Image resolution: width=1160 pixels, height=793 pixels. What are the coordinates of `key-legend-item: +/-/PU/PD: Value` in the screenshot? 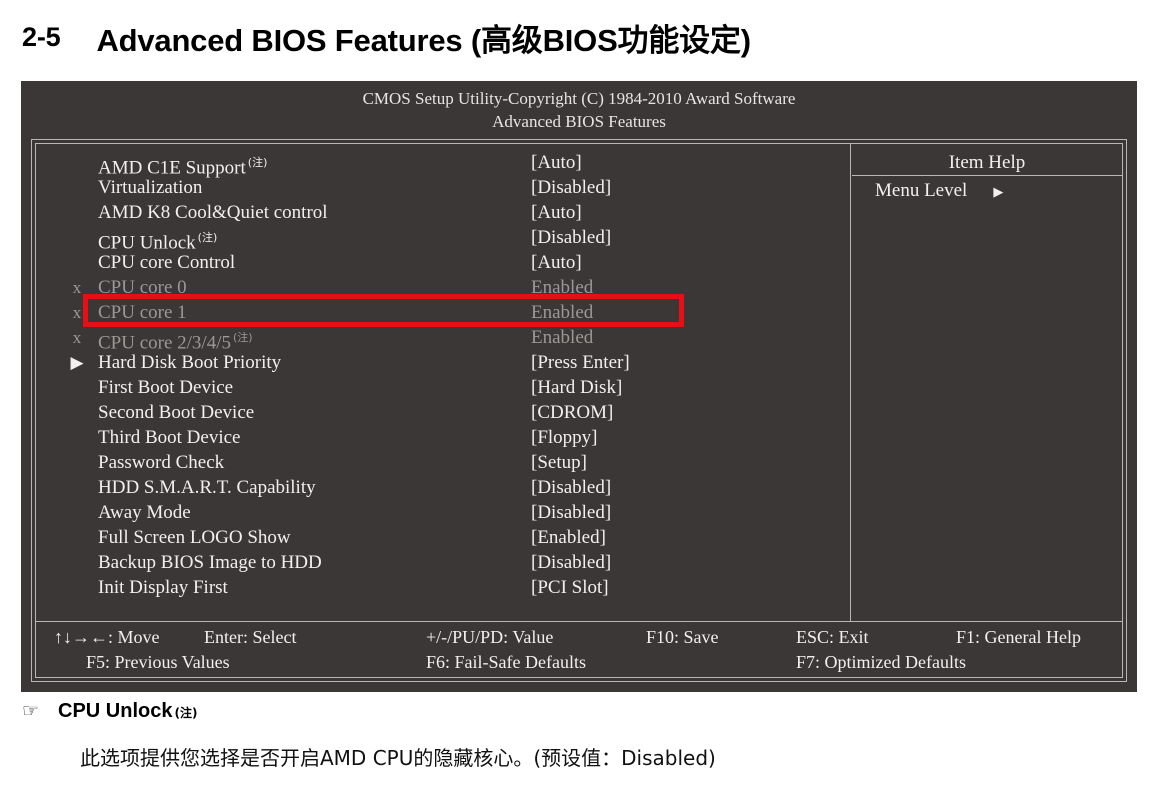 It's located at (490, 637).